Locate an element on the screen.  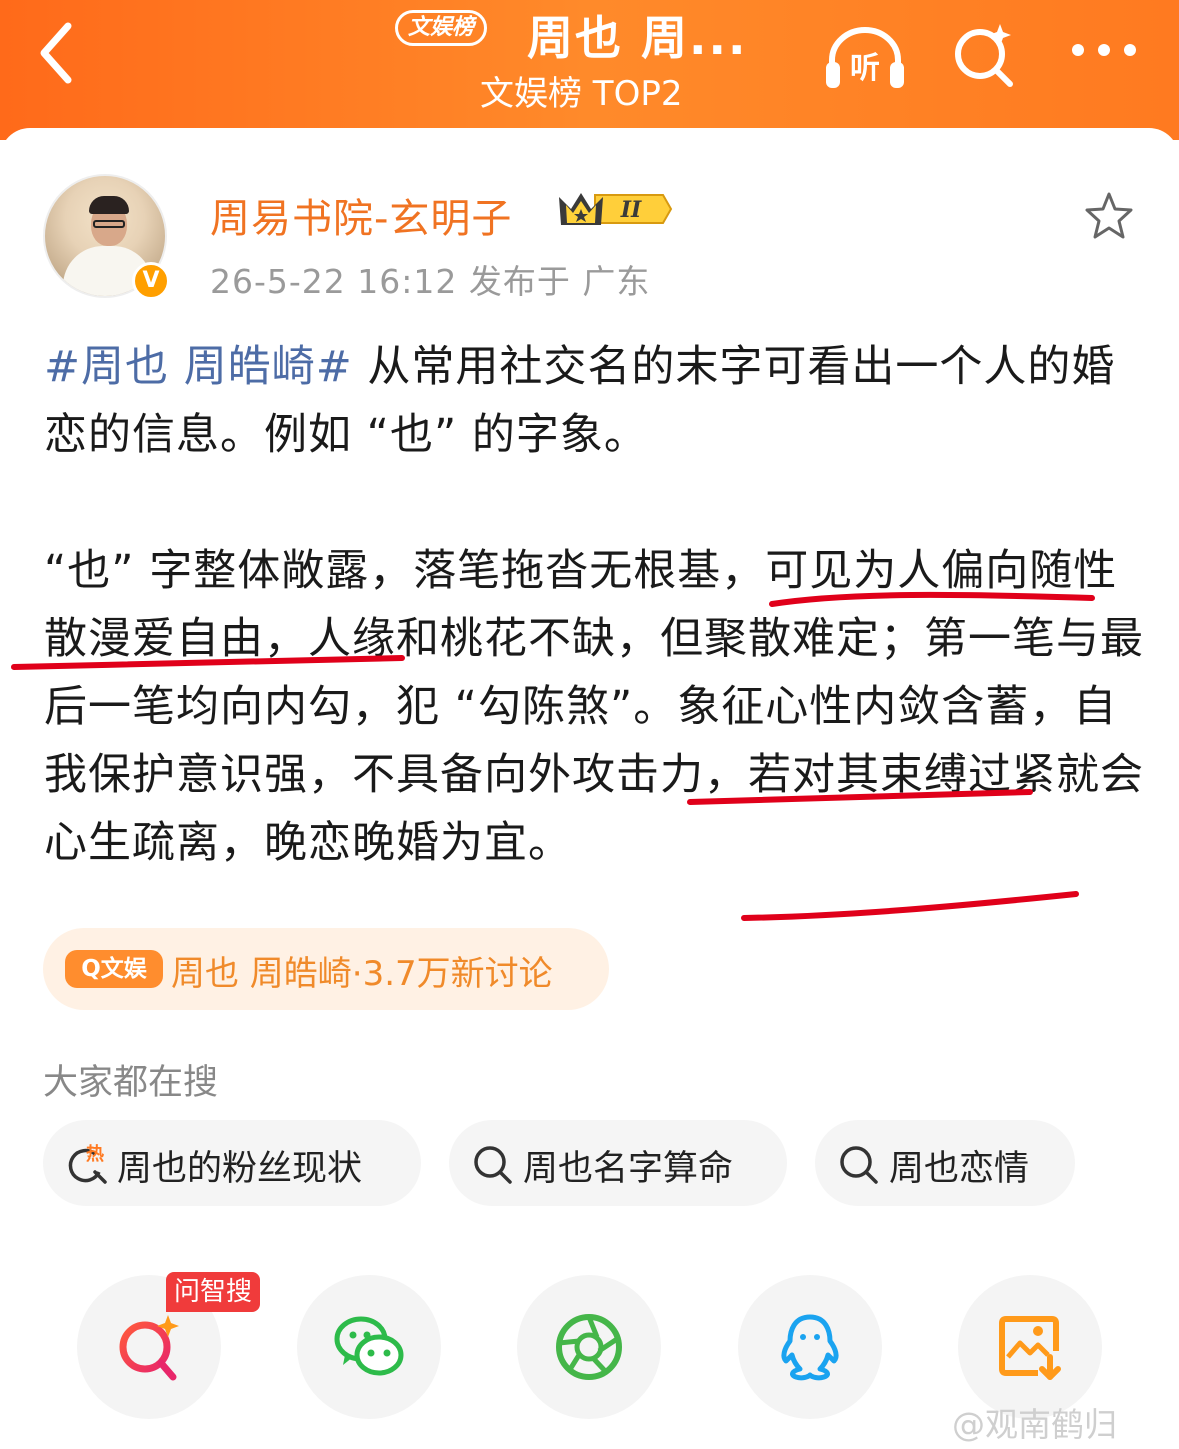
hot-search-icon: 热 is located at coordinates (87, 1163).